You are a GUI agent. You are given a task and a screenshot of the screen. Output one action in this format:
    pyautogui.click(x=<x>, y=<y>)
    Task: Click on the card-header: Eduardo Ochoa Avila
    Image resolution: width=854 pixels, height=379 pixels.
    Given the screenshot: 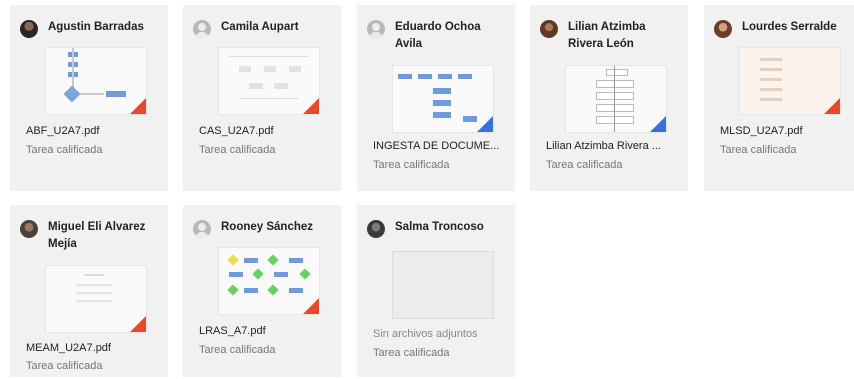 What is the action you would take?
    pyautogui.click(x=438, y=36)
    